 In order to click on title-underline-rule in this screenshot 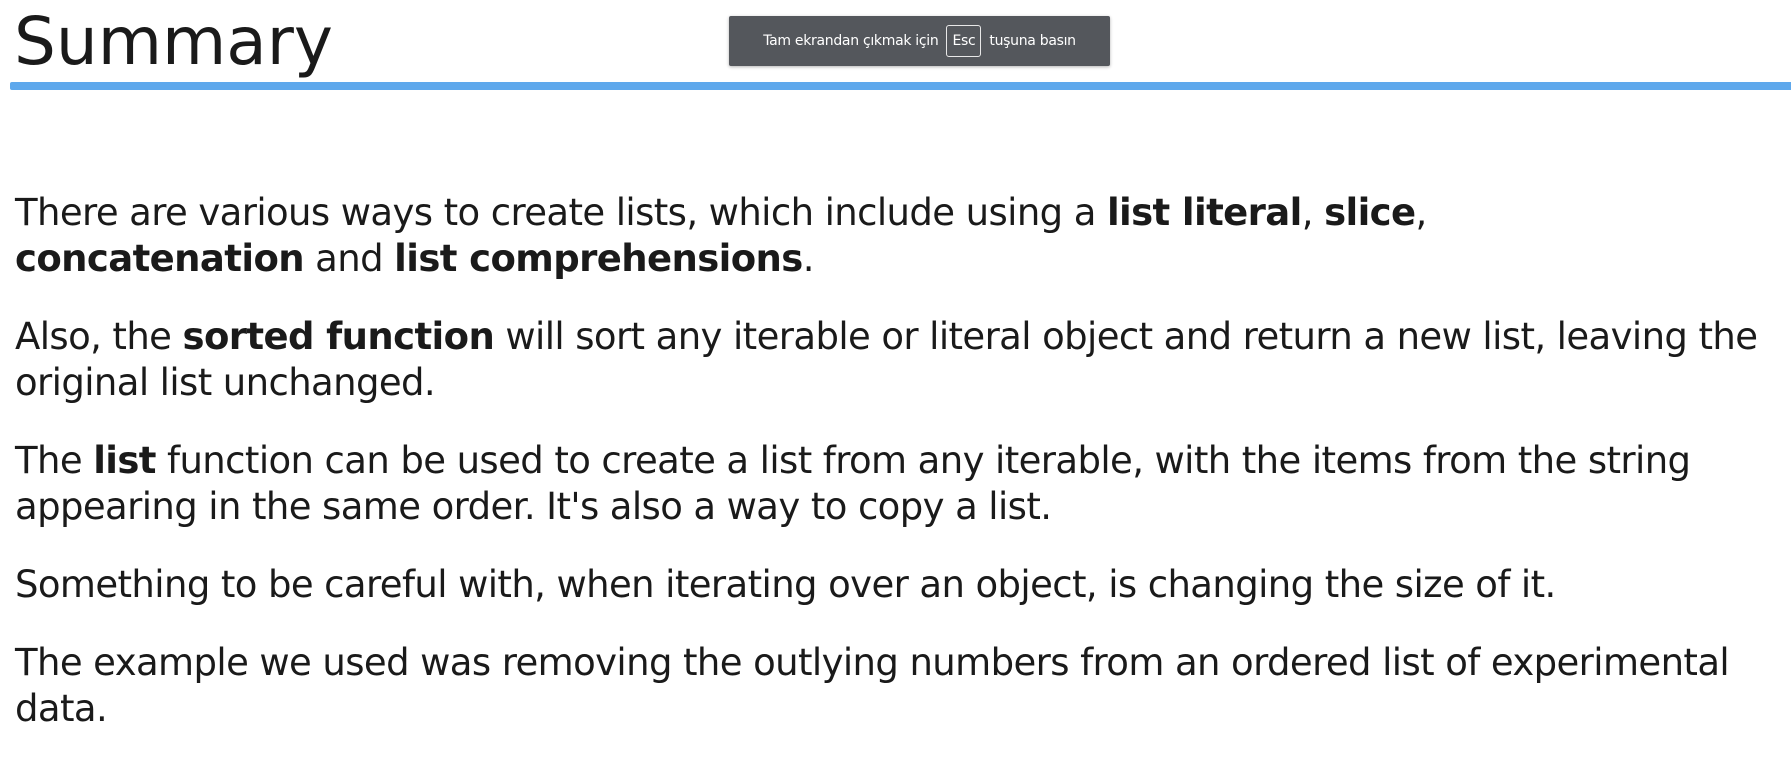, I will do `click(900, 86)`.